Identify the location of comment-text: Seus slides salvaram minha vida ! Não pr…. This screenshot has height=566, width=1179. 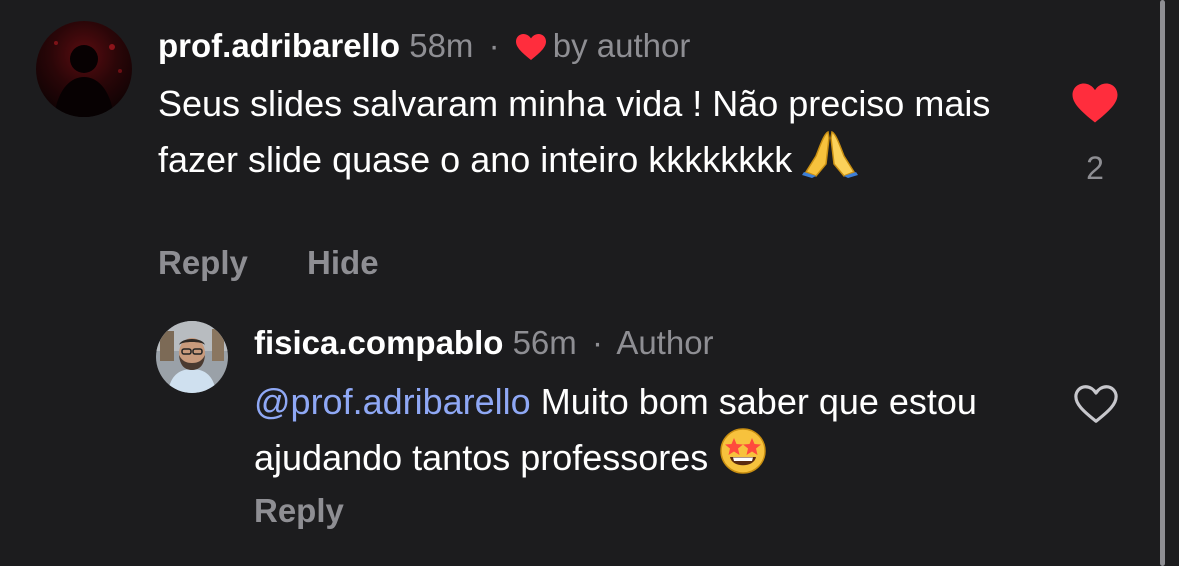
(593, 135).